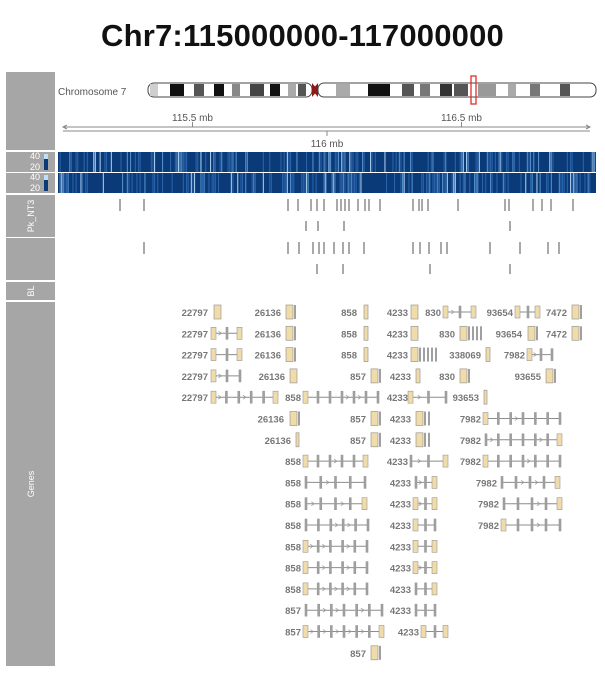 This screenshot has height=673, width=605. What do you see at coordinates (470, 462) in the screenshot?
I see `gene-label: 7982` at bounding box center [470, 462].